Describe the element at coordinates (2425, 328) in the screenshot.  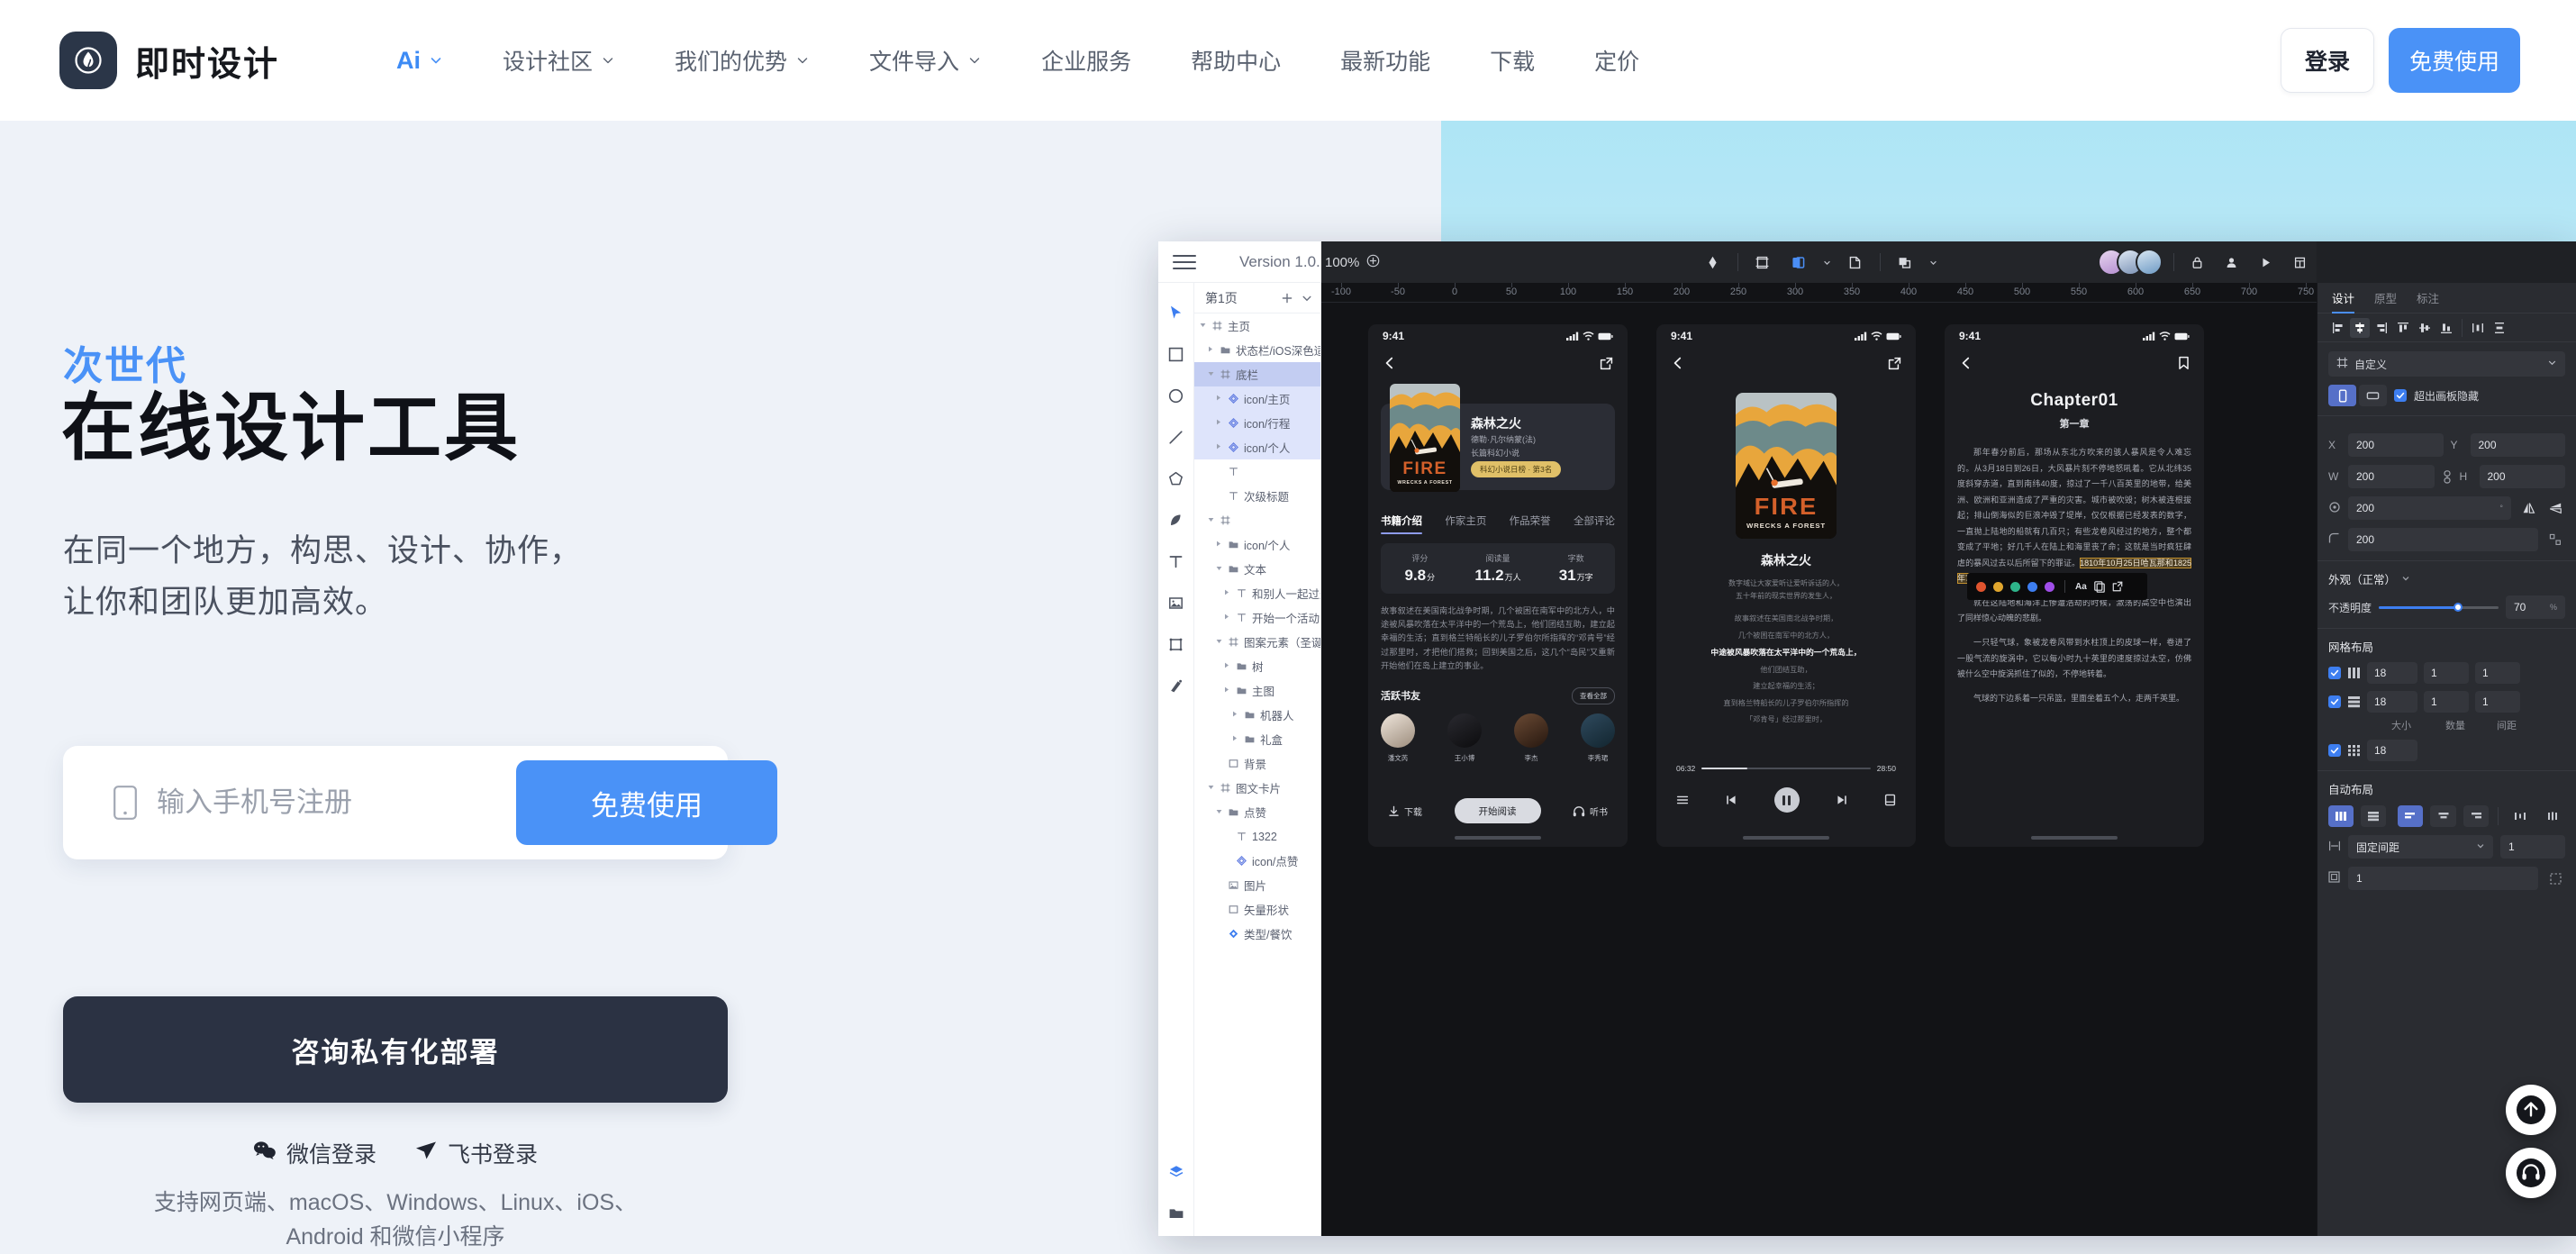
I see `align-middle-v-icon` at that location.